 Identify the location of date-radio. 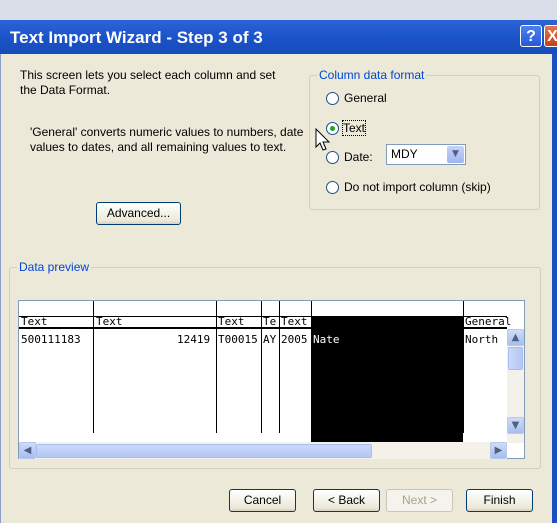
(332, 157).